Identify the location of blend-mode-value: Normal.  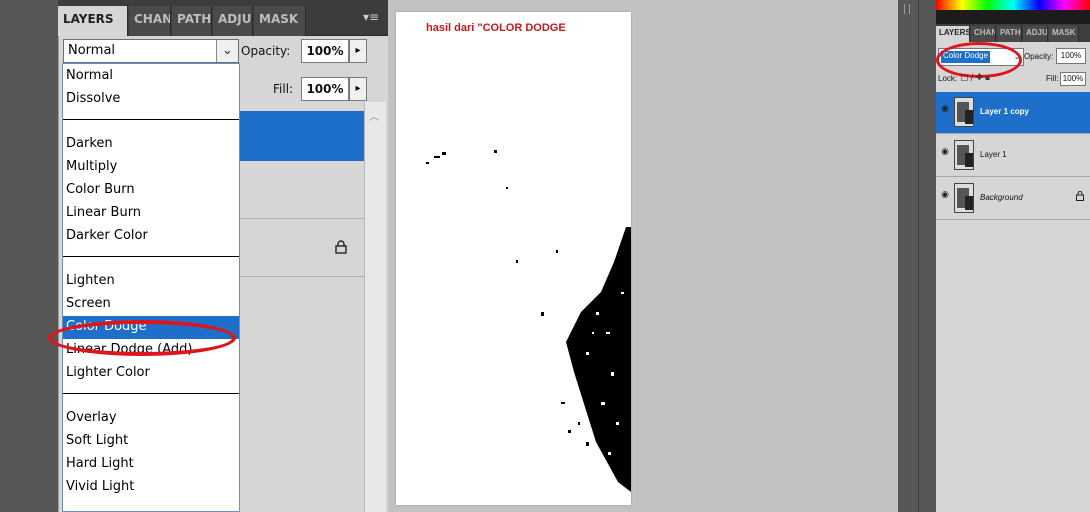
(92, 50).